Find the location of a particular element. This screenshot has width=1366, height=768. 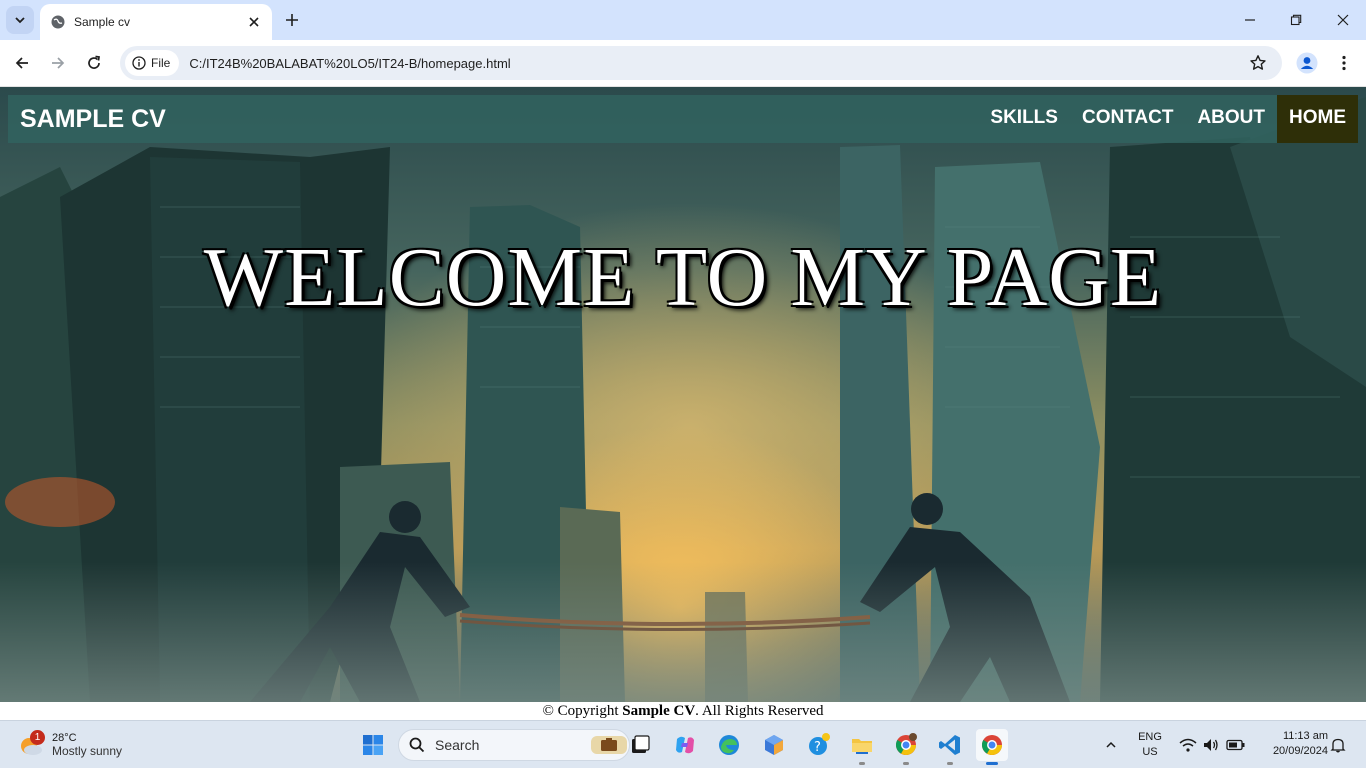

task-view-icon is located at coordinates (640, 745).